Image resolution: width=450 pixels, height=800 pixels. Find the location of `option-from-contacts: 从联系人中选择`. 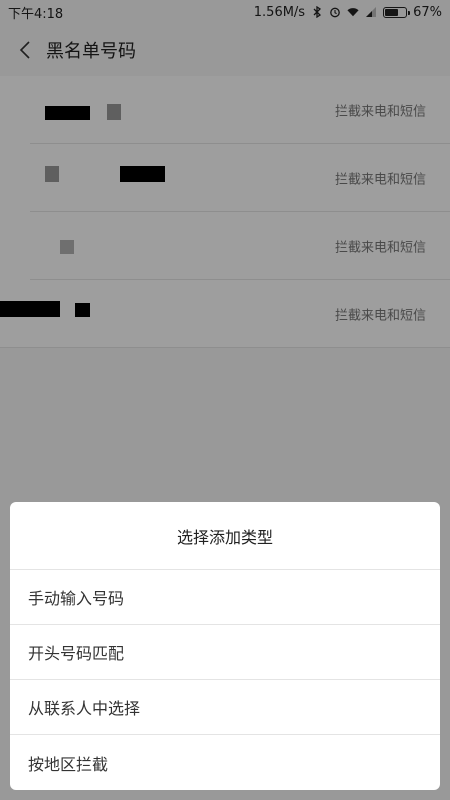

option-from-contacts: 从联系人中选择 is located at coordinates (225, 707).